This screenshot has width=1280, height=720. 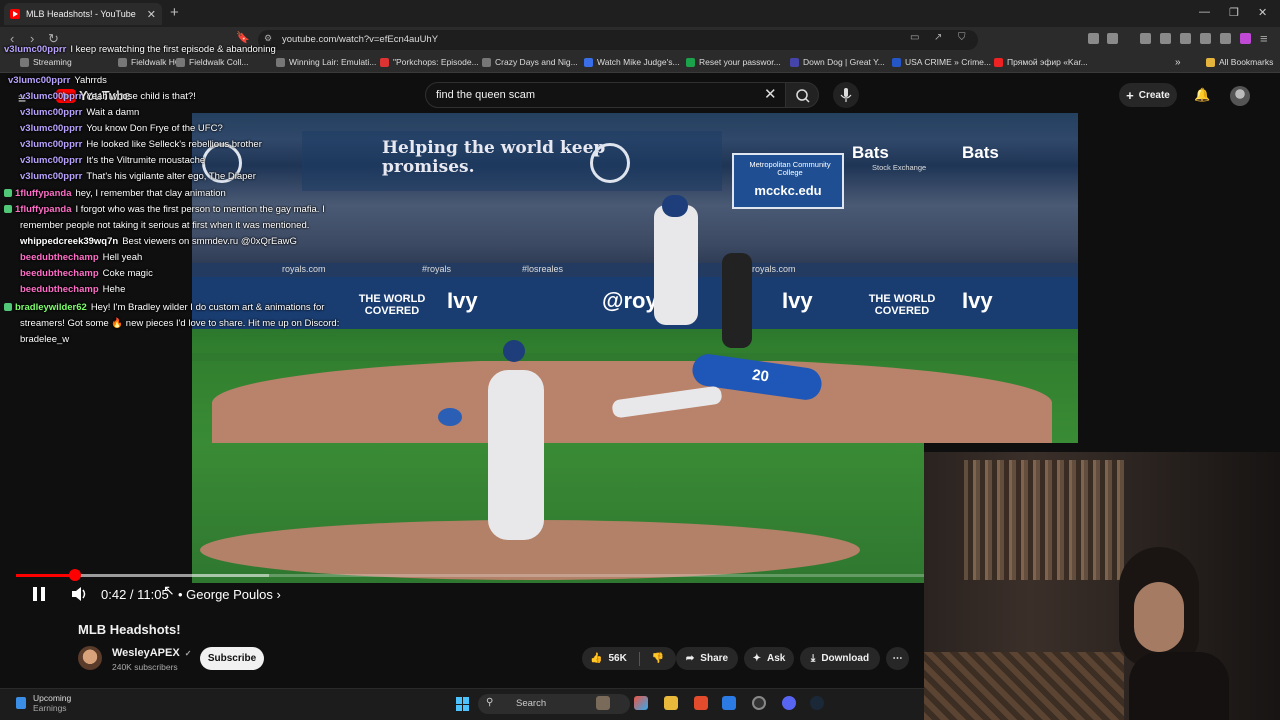 What do you see at coordinates (169, 590) in the screenshot?
I see `mouse-cursor-icon: ↖` at bounding box center [169, 590].